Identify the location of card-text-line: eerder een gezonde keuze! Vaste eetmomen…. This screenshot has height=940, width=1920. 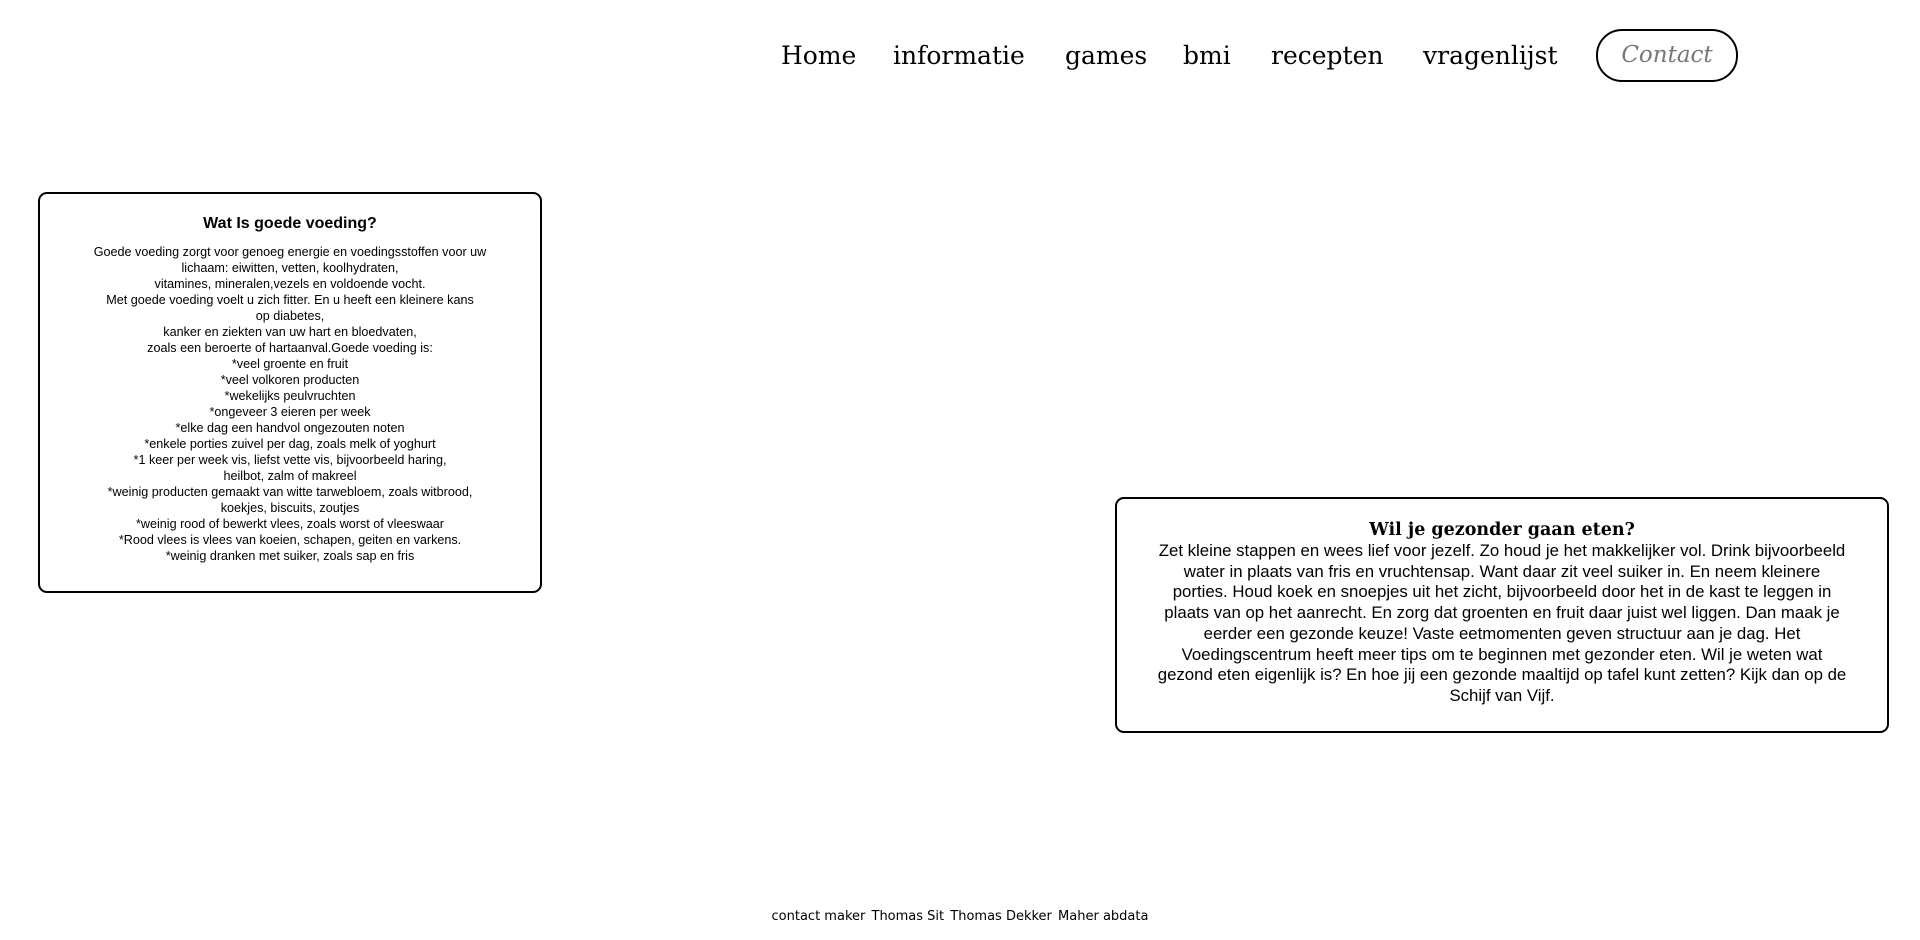
(1502, 633).